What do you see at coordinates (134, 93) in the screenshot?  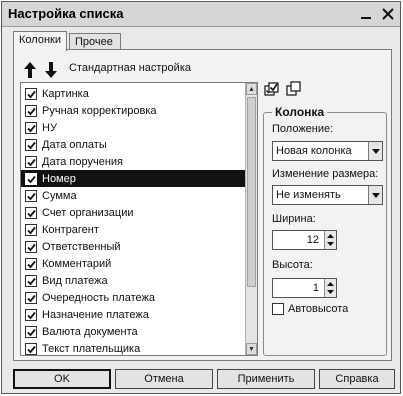 I see `list-item: Картинка` at bounding box center [134, 93].